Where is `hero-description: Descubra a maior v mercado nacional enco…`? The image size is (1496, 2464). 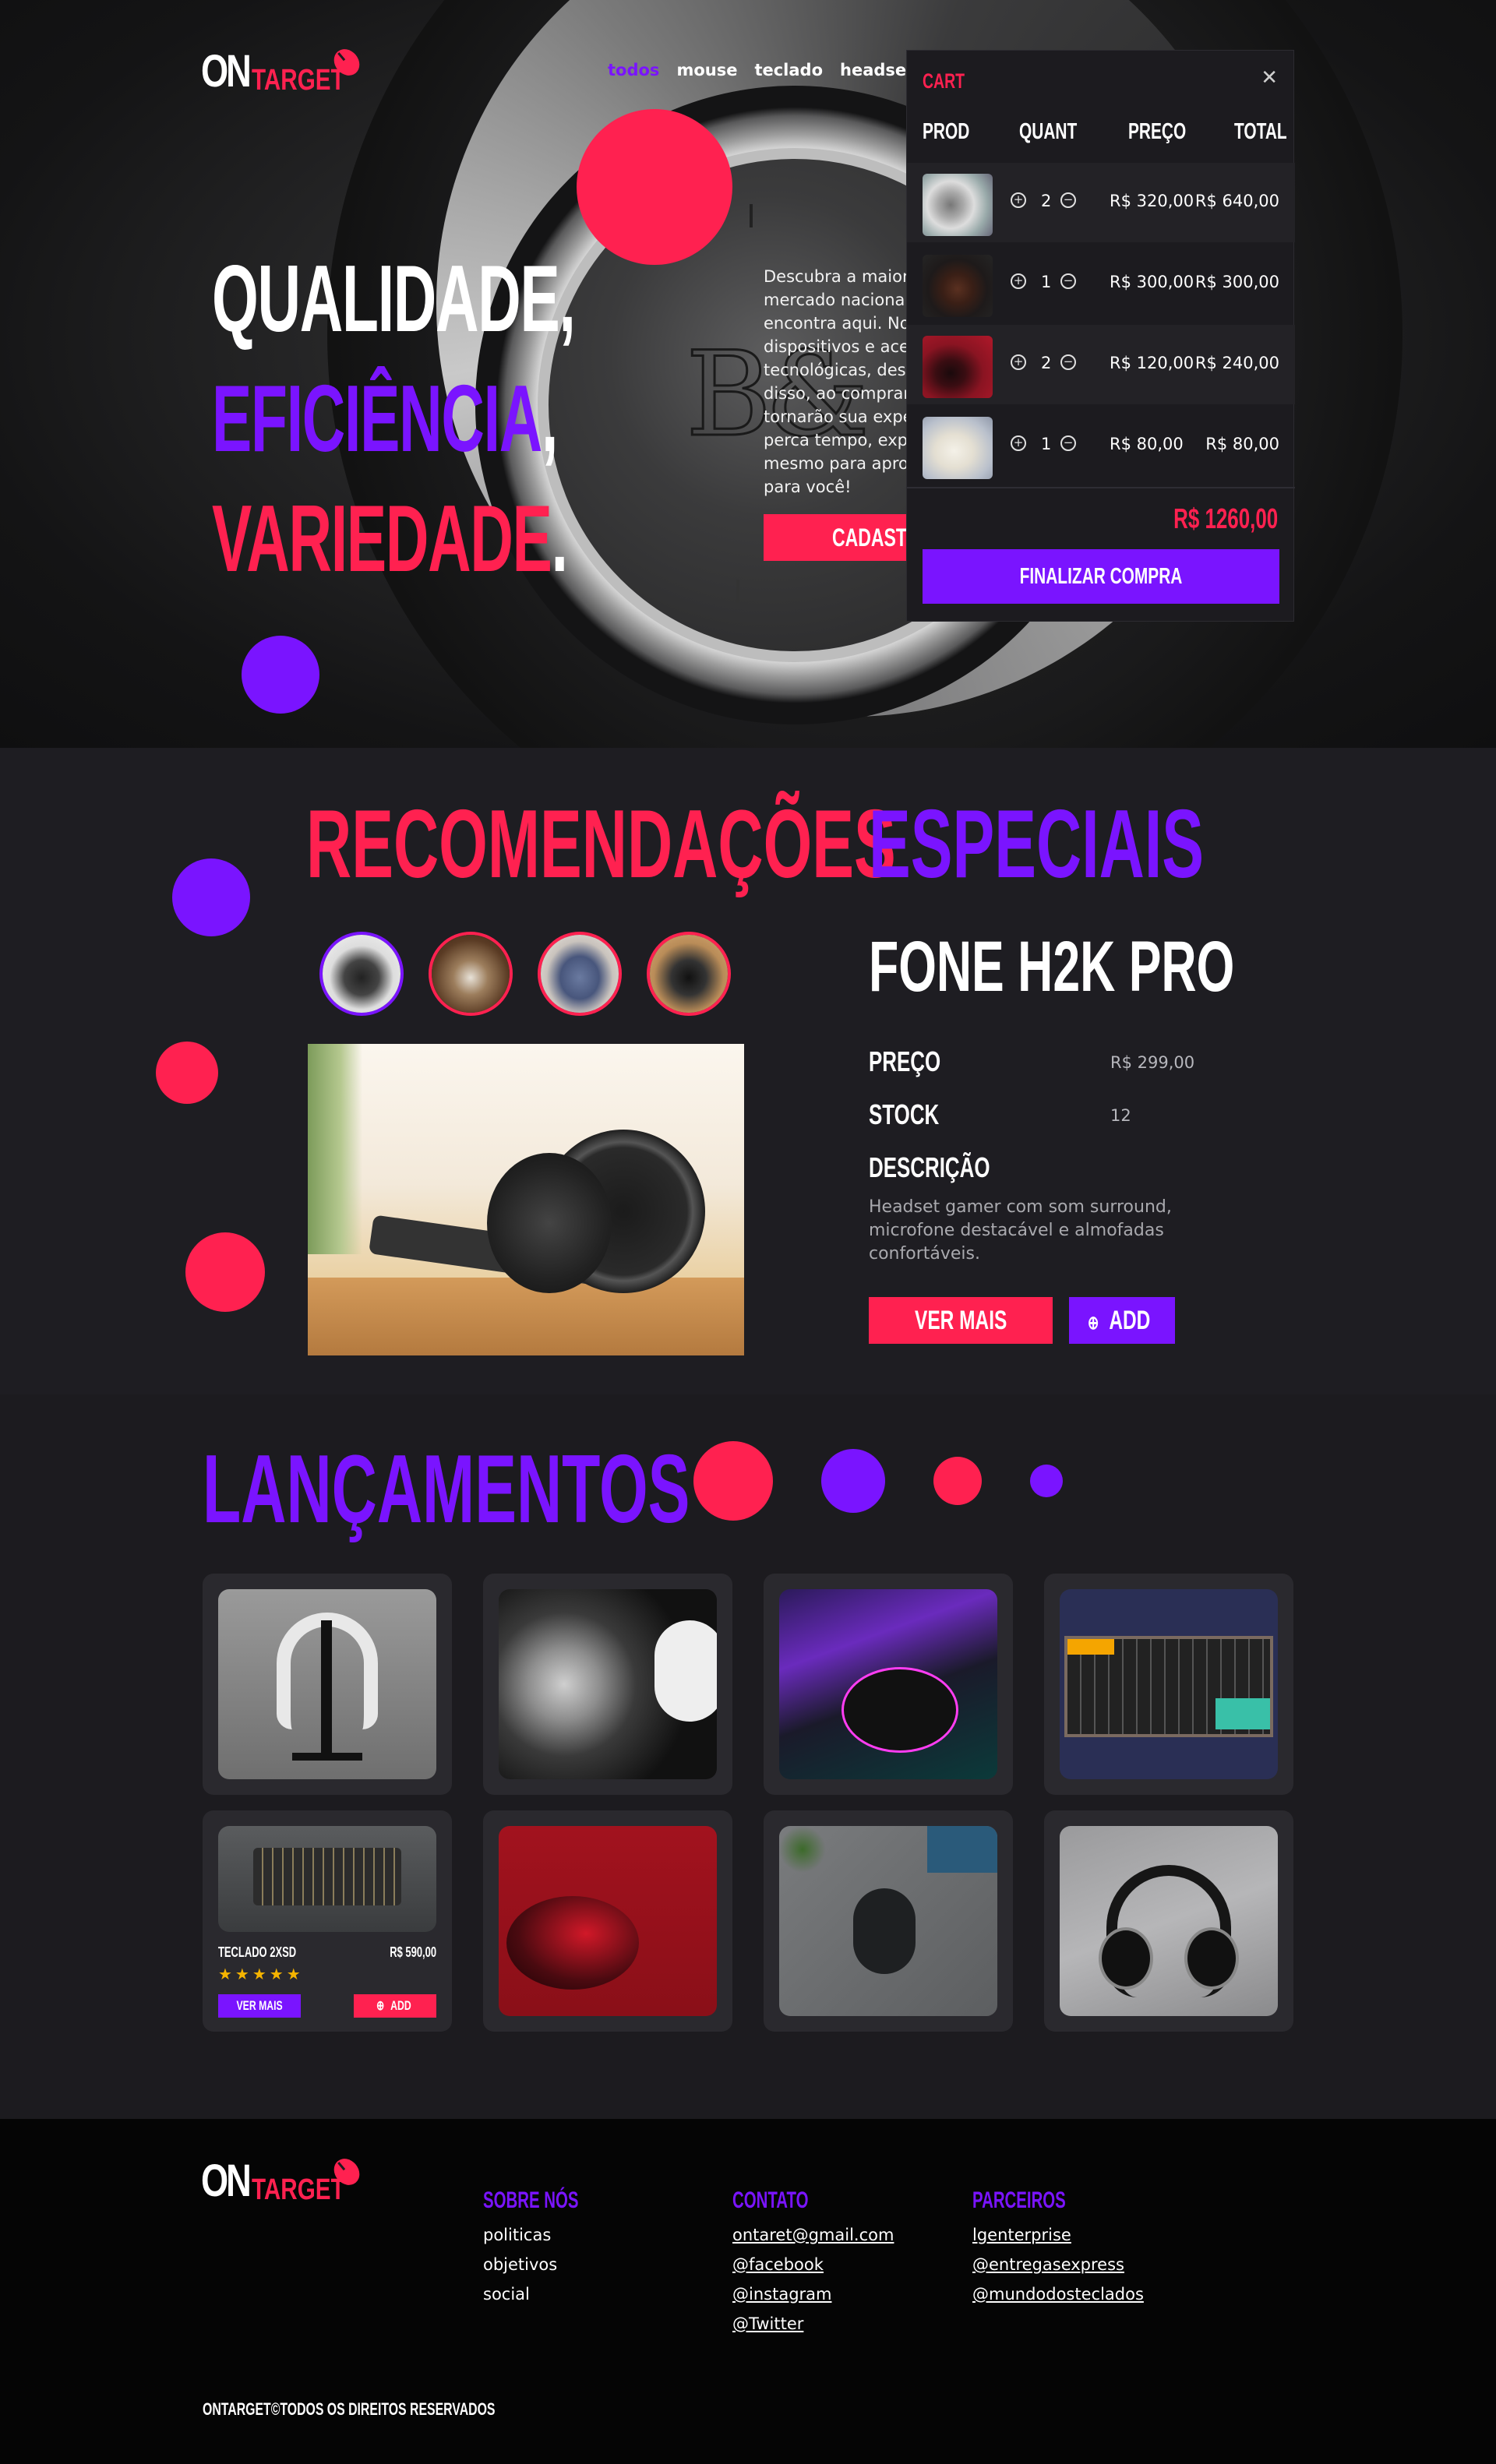
hero-description: Descubra a maior v mercado nacional enco… is located at coordinates (844, 381).